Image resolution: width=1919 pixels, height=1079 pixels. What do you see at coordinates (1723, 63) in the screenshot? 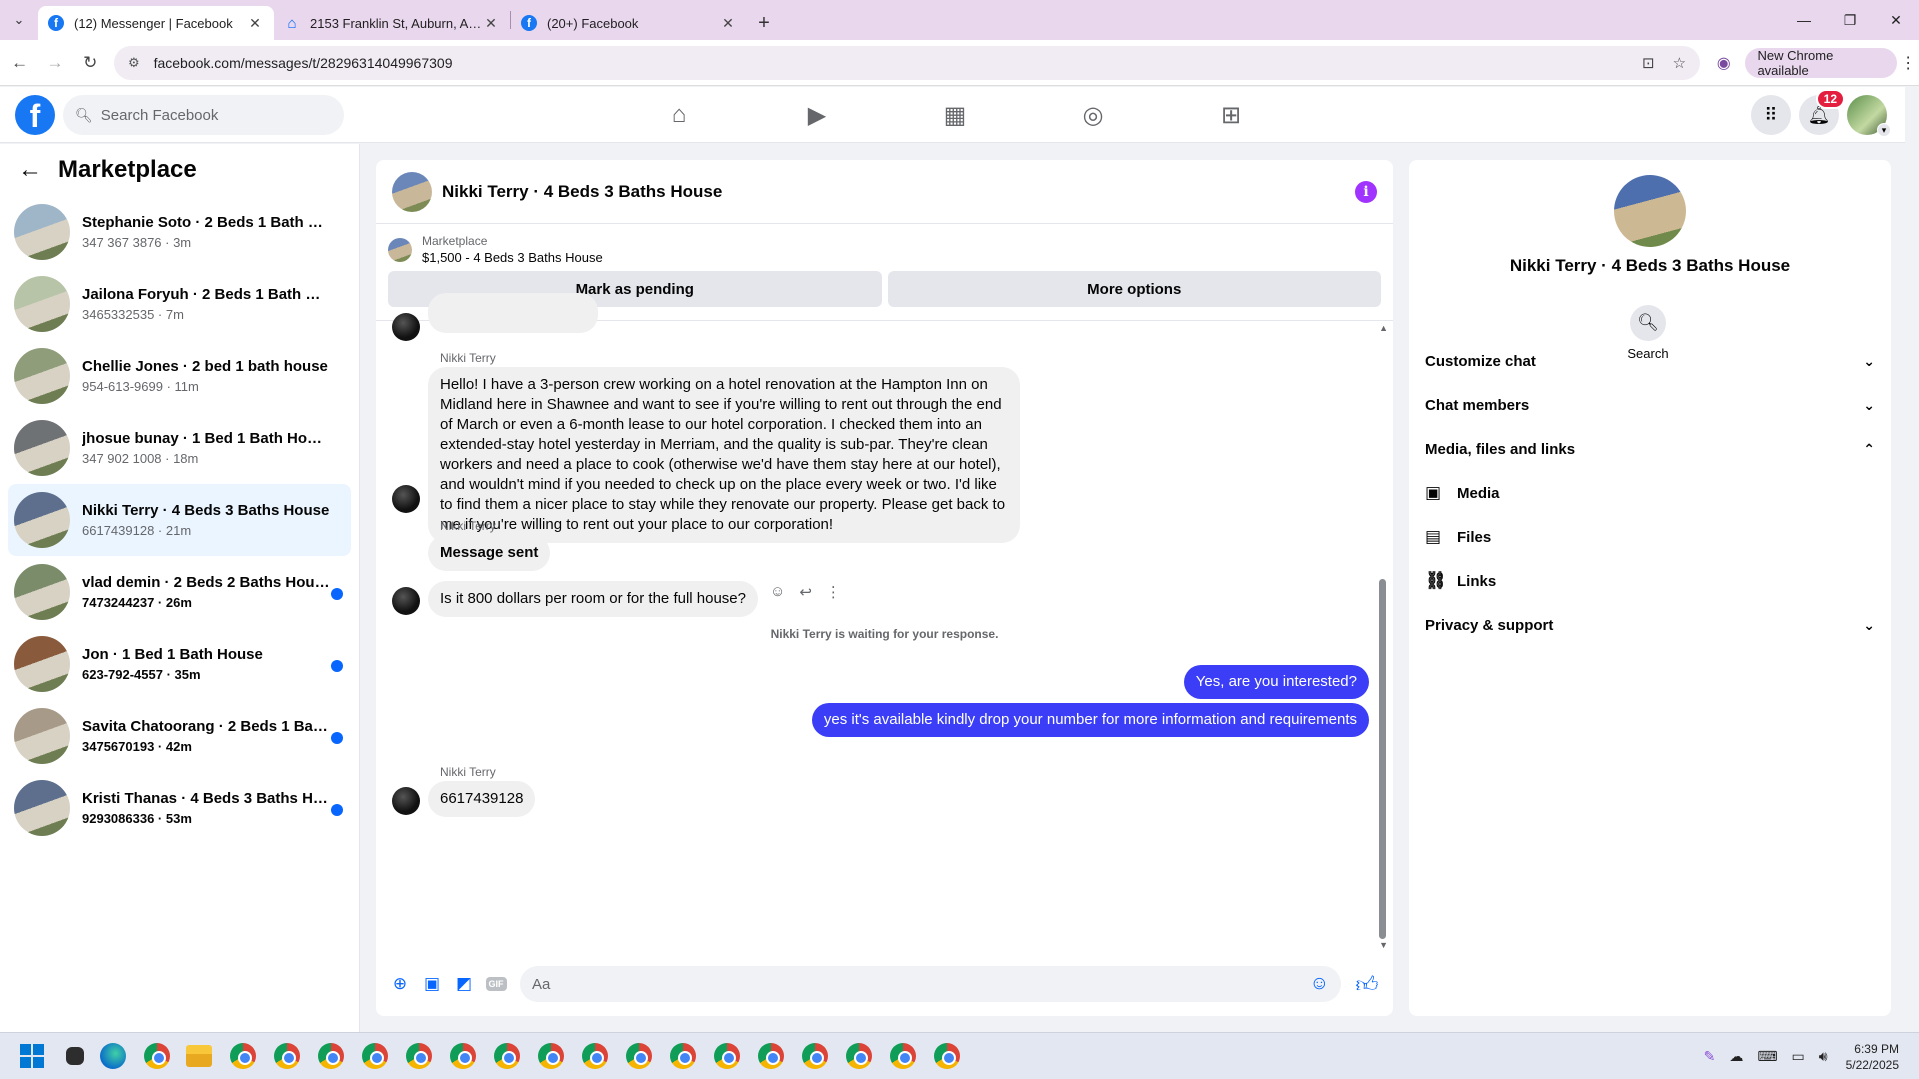
I see `profile-icon: ◉` at bounding box center [1723, 63].